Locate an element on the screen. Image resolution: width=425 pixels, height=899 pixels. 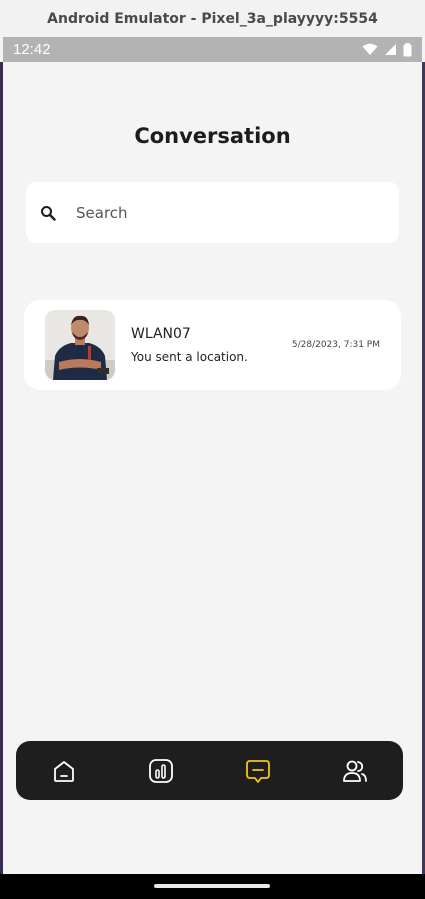
nav-stats is located at coordinates (161, 771).